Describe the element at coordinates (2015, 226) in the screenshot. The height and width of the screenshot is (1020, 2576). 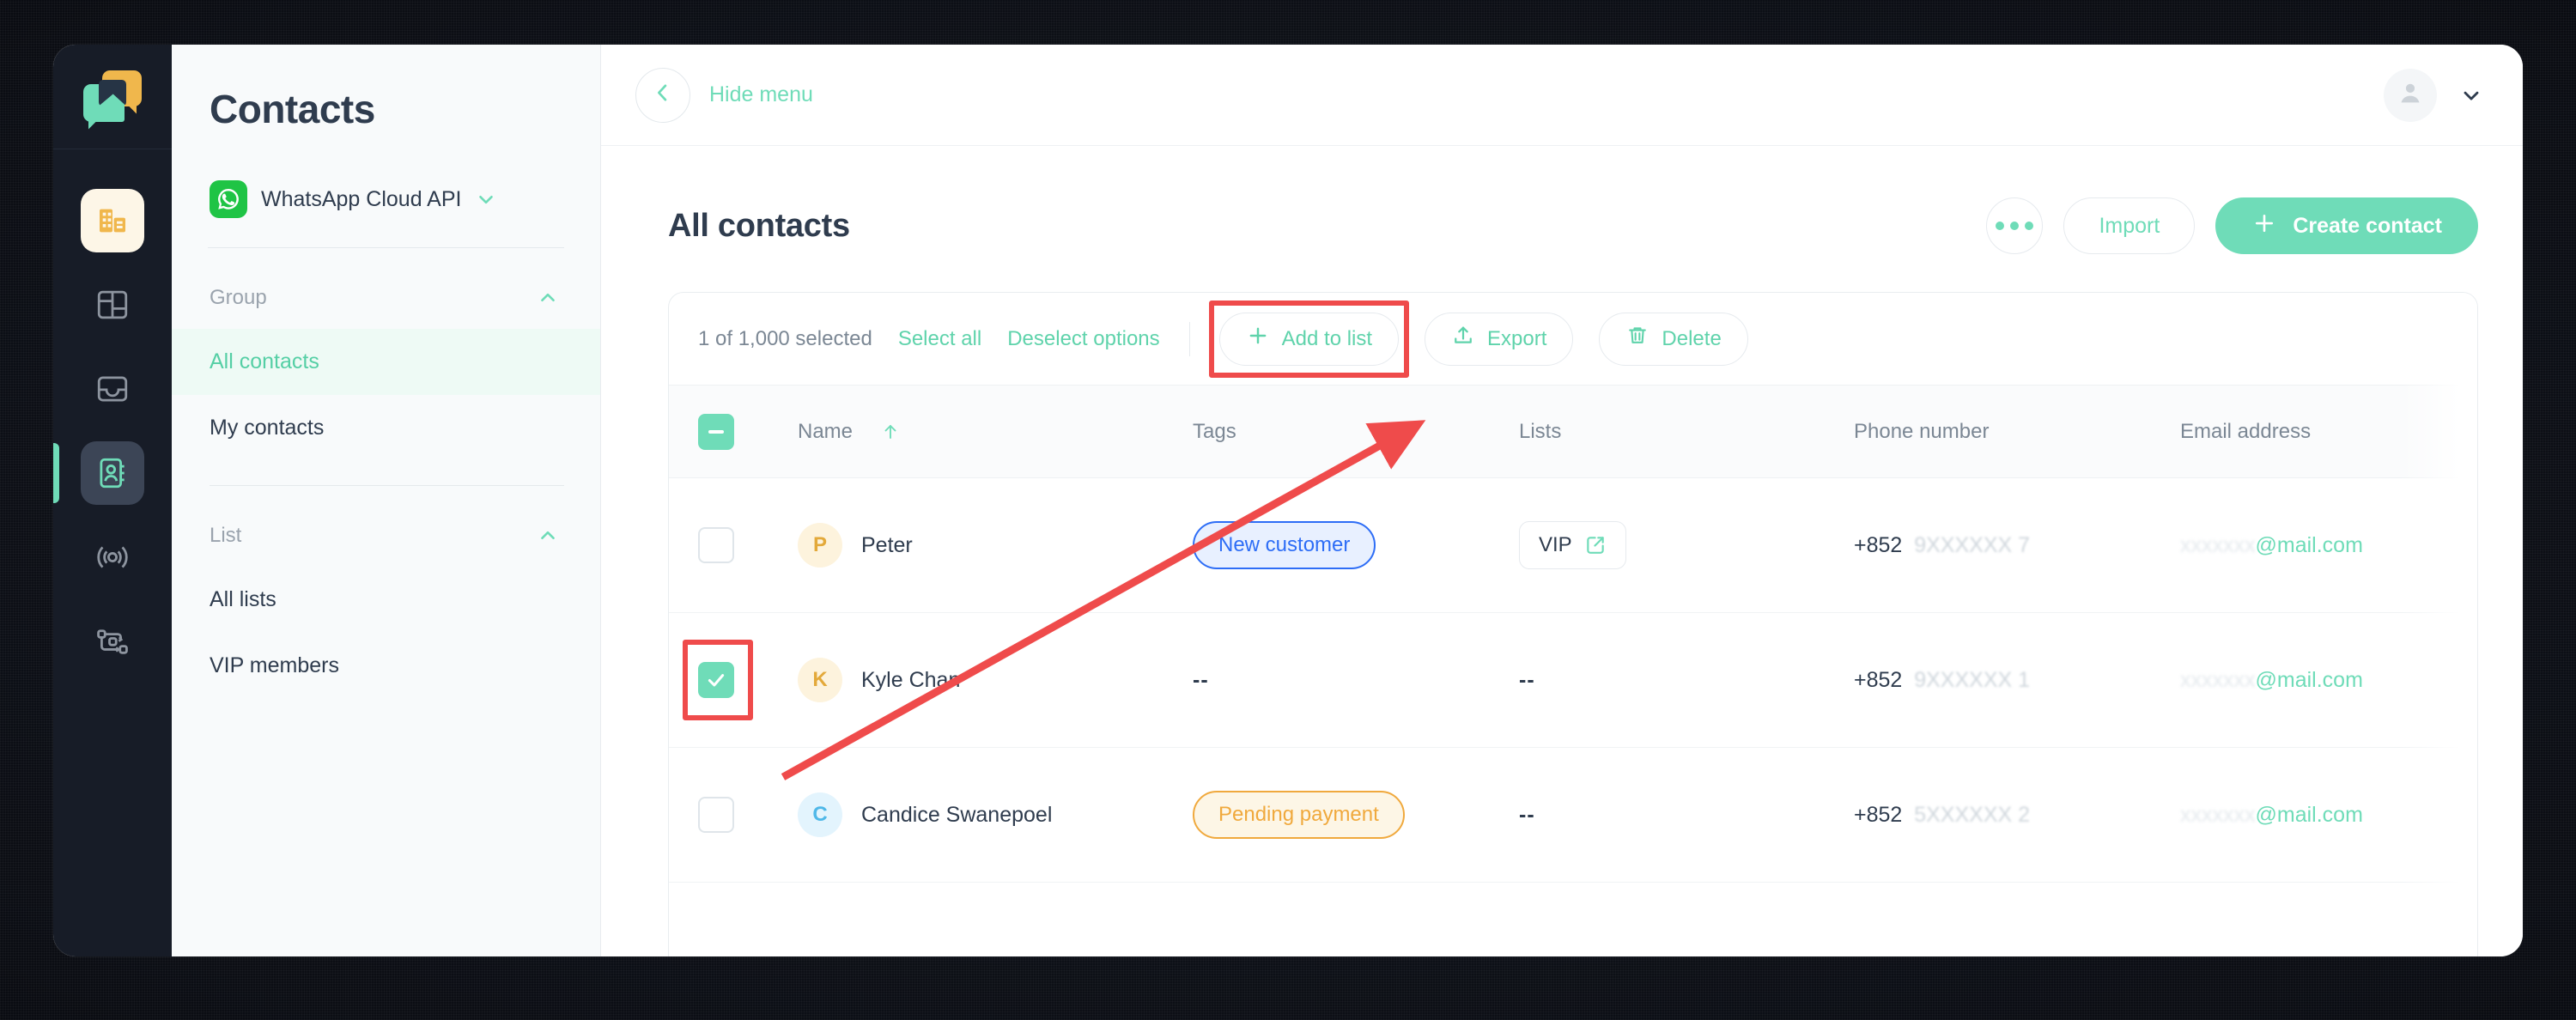
I see `more-options-button` at that location.